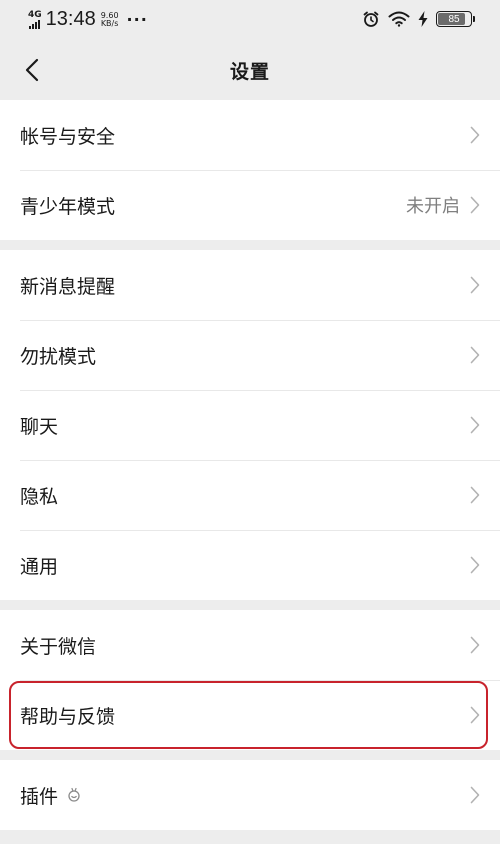  I want to click on status-right: 85, so click(418, 19).